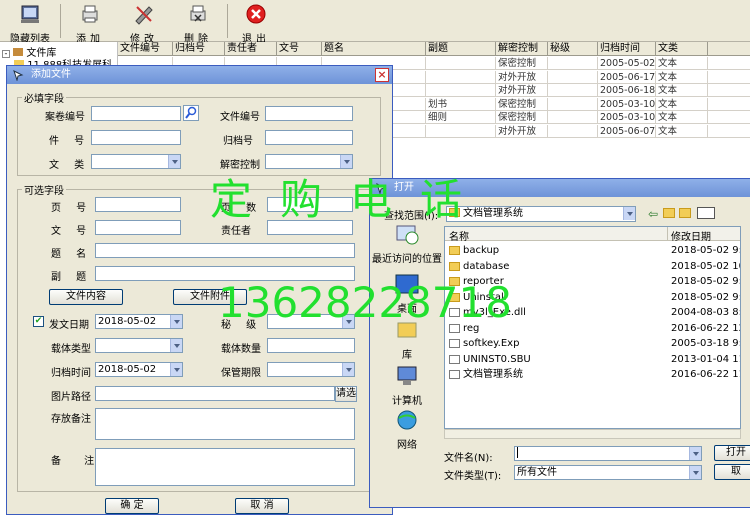  What do you see at coordinates (592, 360) in the screenshot?
I see `list-item: UNINST0.SBU 2013-01-04 11:01` at bounding box center [592, 360].